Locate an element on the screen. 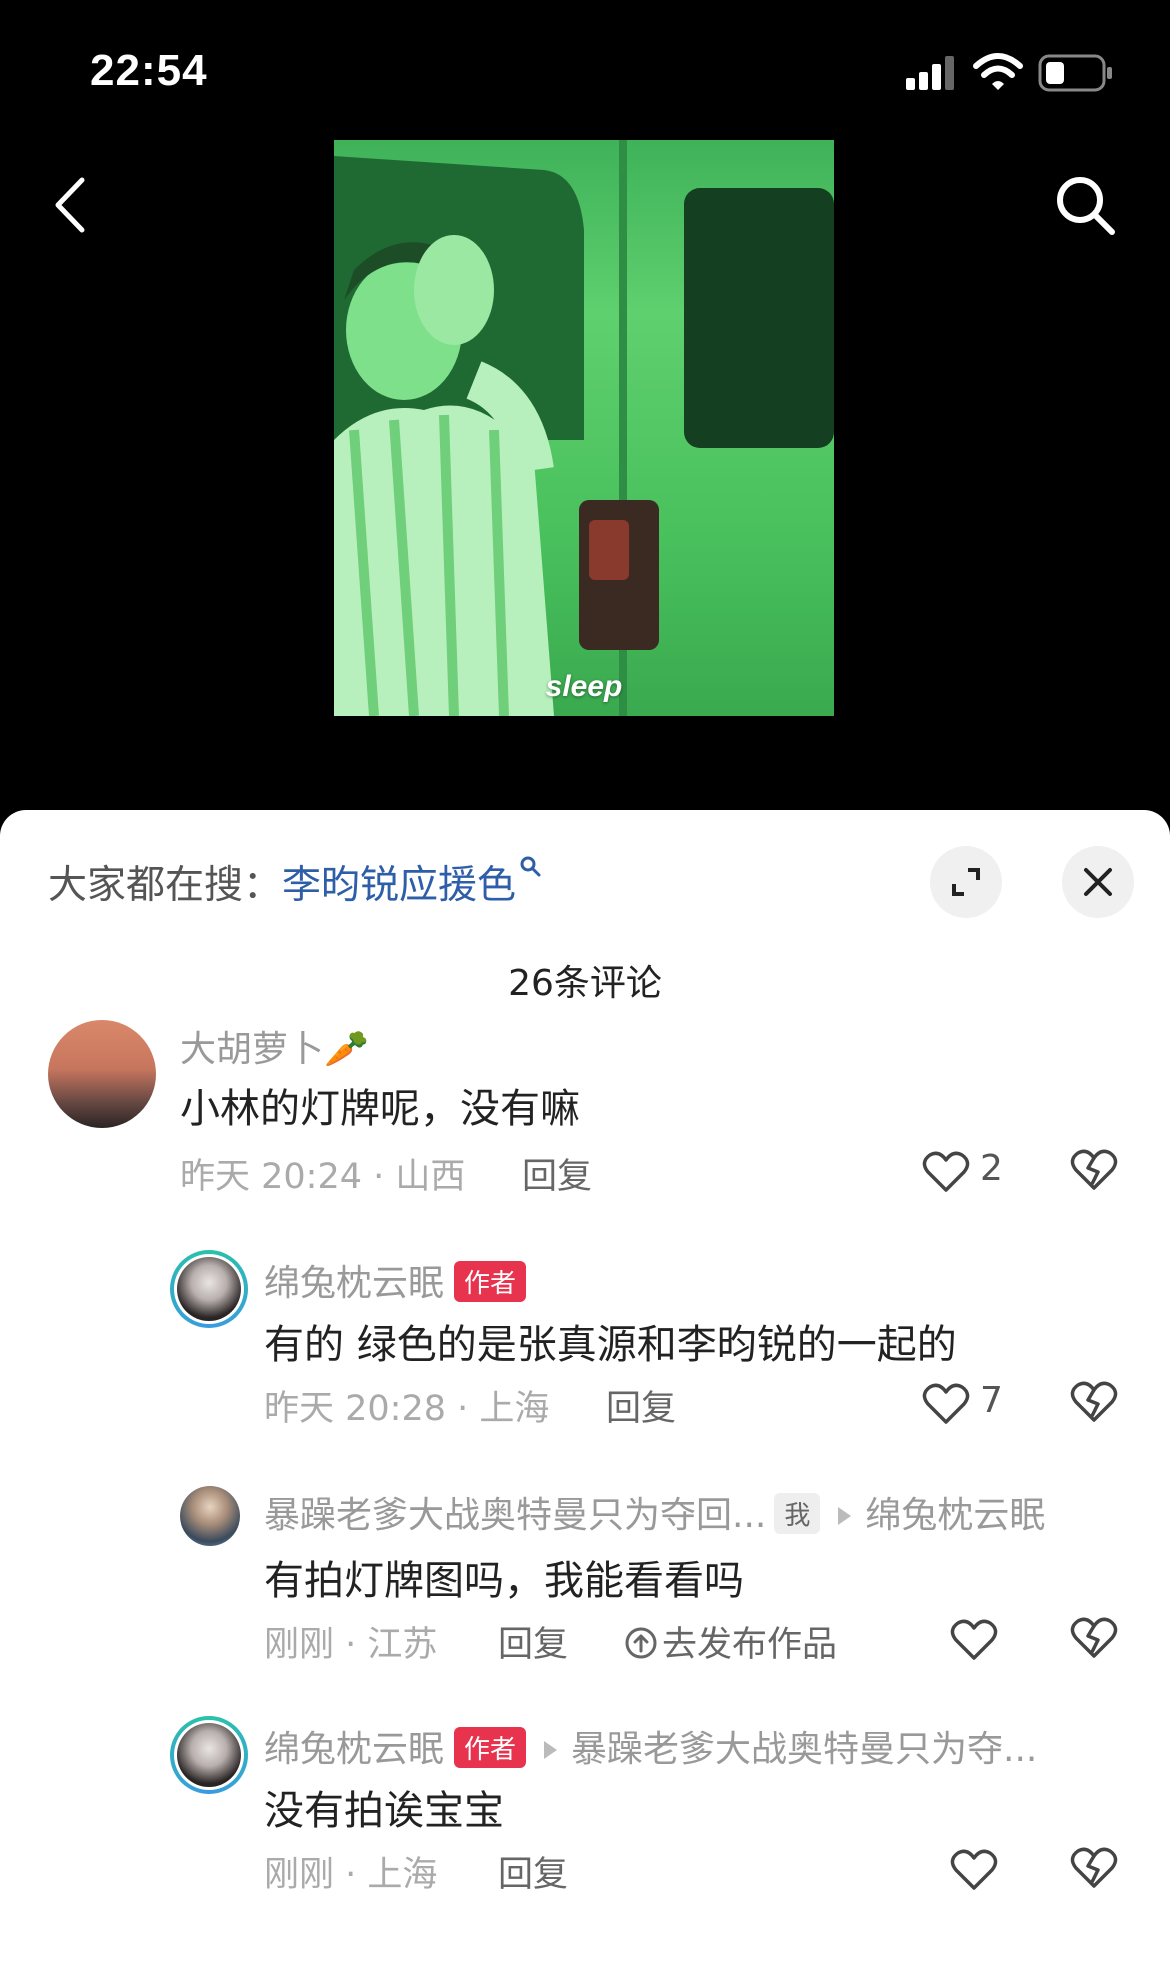  close-icon is located at coordinates (1098, 882).